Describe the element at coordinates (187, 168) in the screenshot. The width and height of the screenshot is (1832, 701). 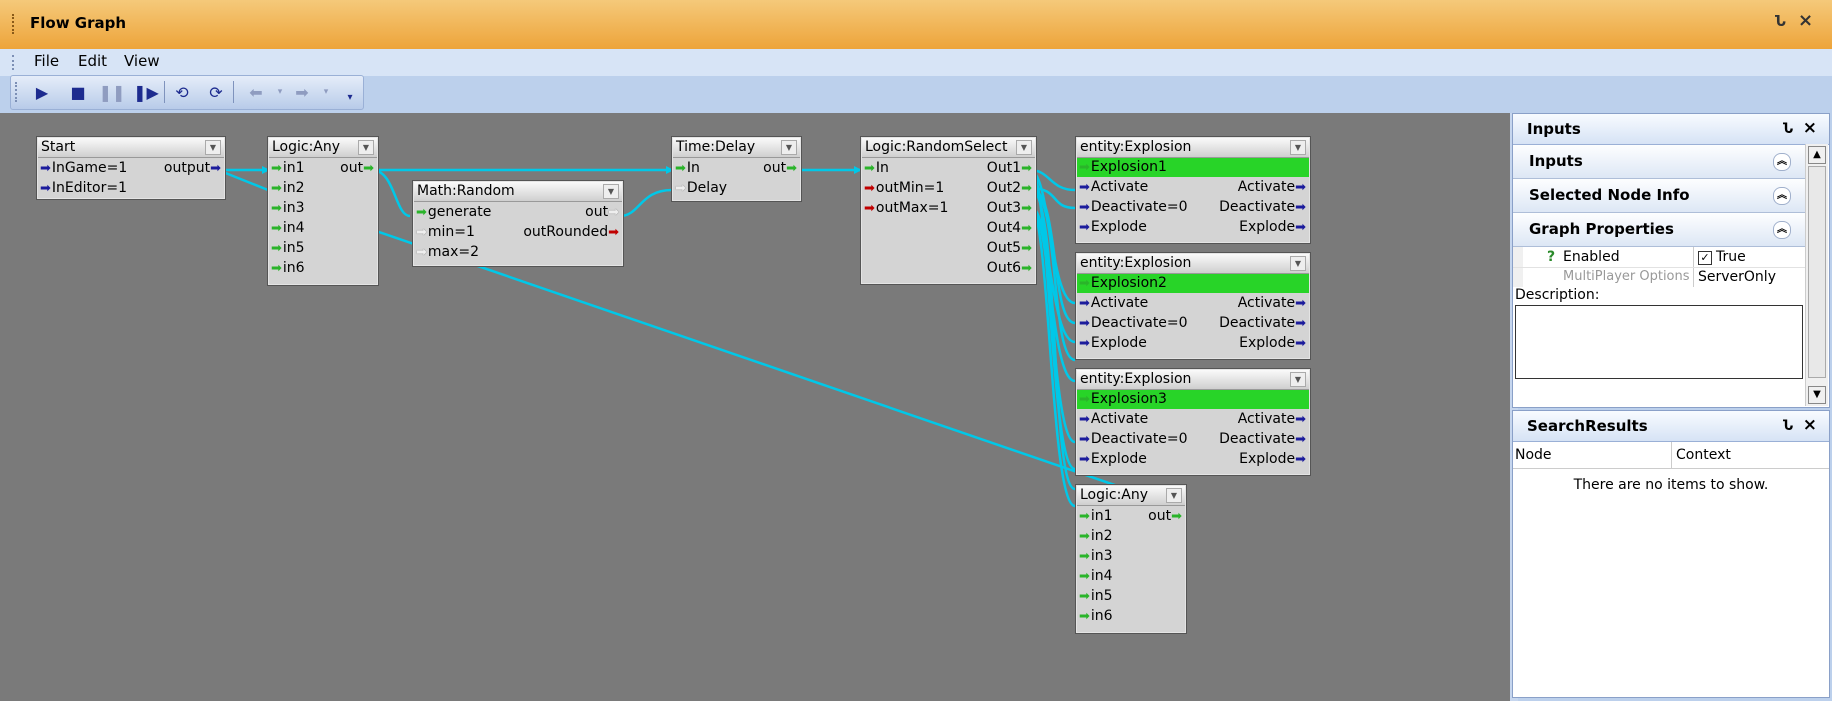
I see `port-output: output` at that location.